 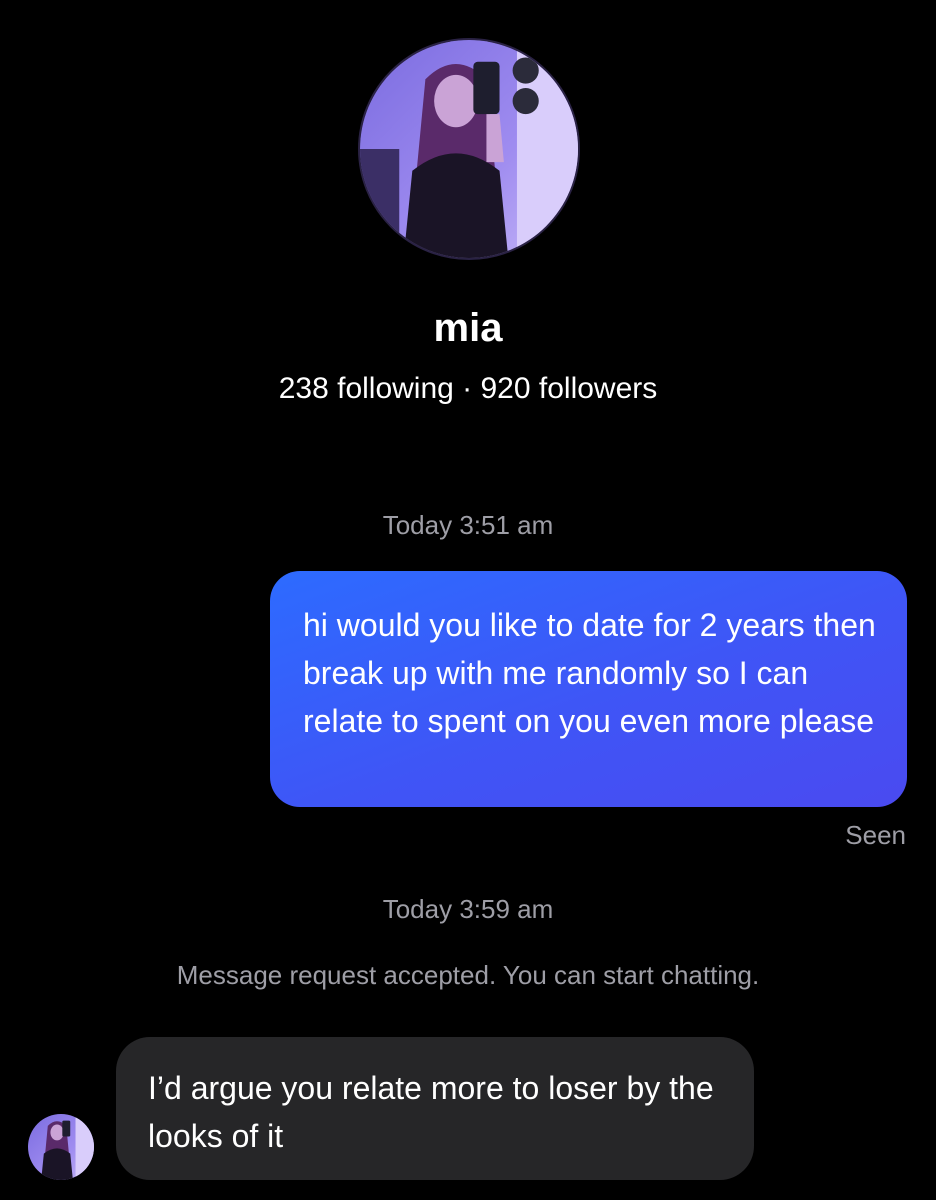 I want to click on timestamp: Today 3:59 am, so click(x=468, y=909).